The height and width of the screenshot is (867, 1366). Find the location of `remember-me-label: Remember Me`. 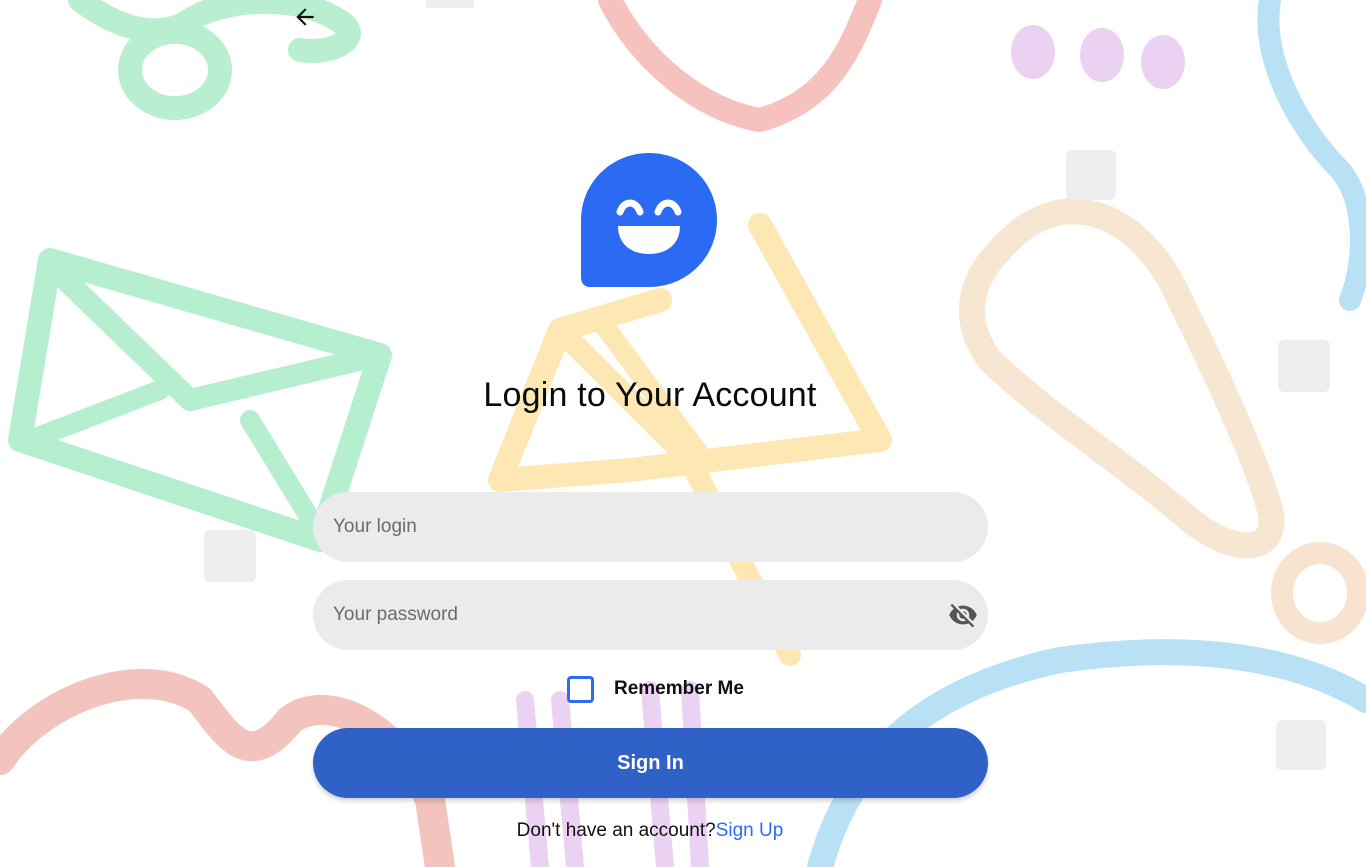

remember-me-label: Remember Me is located at coordinates (679, 688).